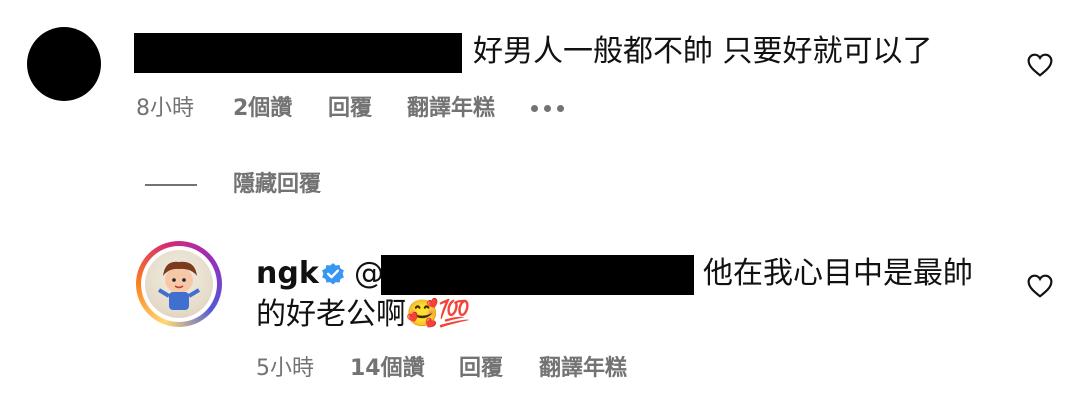 The height and width of the screenshot is (415, 1080). I want to click on translate-button: 翻譯年糕, so click(451, 109).